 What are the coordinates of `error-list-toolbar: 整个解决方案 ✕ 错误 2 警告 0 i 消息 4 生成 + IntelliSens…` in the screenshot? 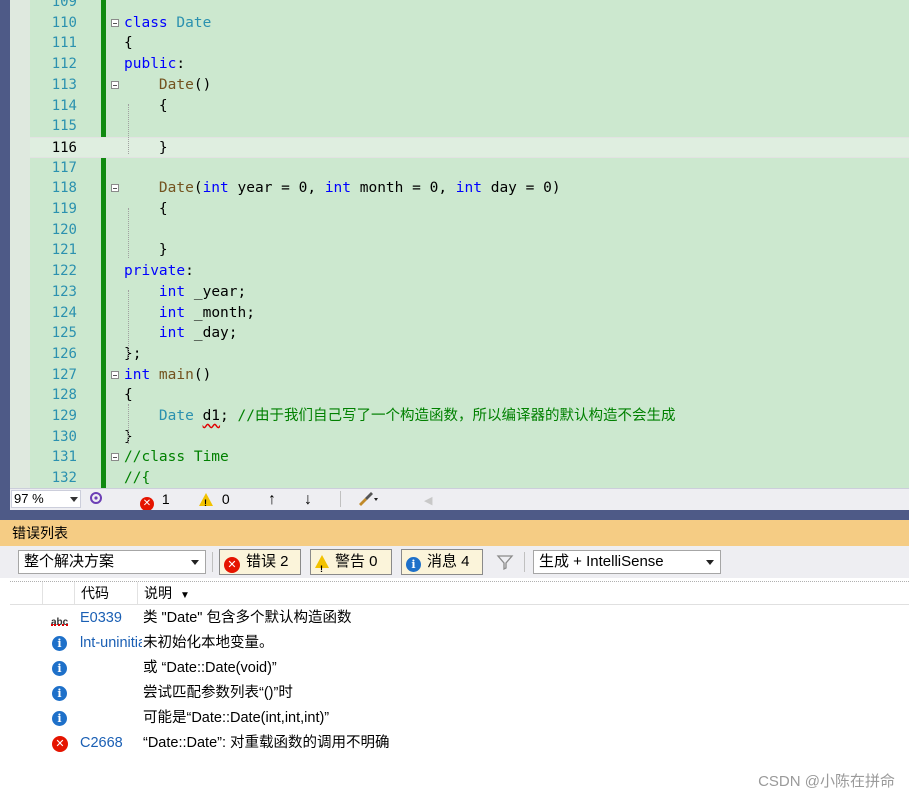 It's located at (454, 563).